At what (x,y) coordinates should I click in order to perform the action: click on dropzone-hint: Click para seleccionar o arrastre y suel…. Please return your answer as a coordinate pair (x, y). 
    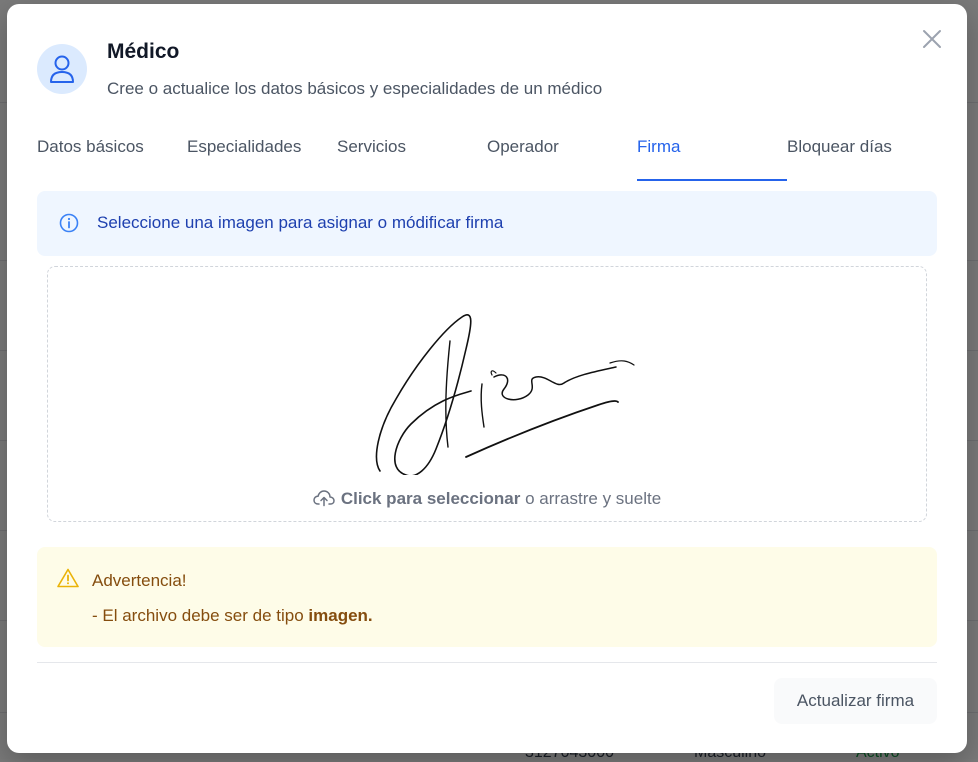
    Looking at the image, I should click on (487, 499).